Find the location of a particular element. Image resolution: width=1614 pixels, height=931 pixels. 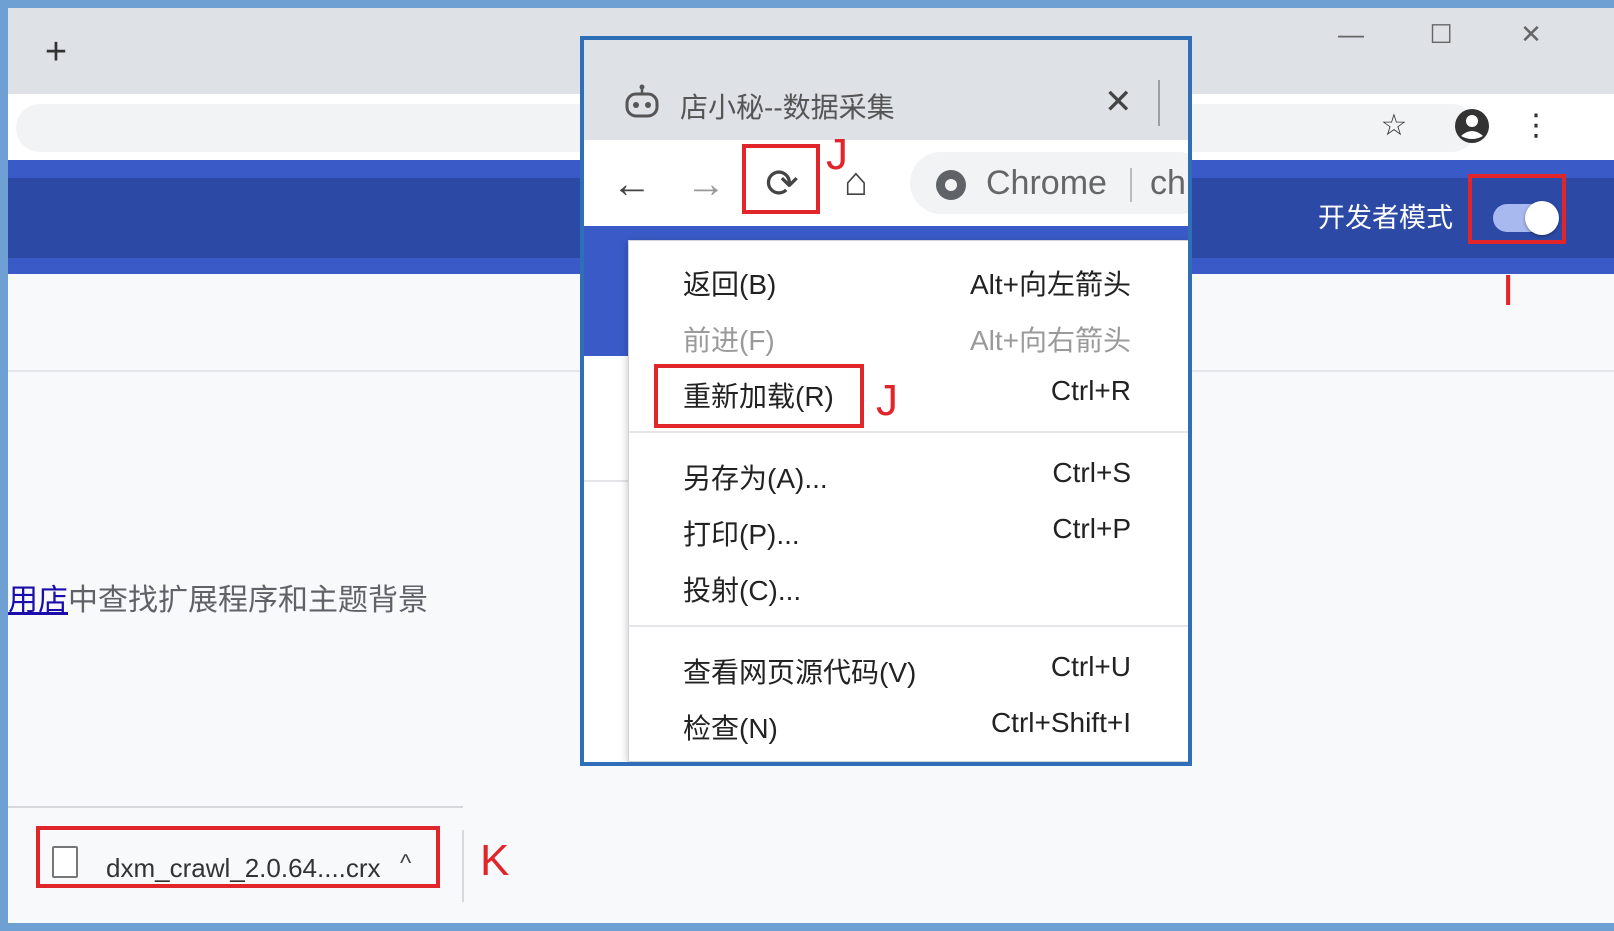

store-hint-text: 用店中查找扩展程序和主题背景 is located at coordinates (218, 597).